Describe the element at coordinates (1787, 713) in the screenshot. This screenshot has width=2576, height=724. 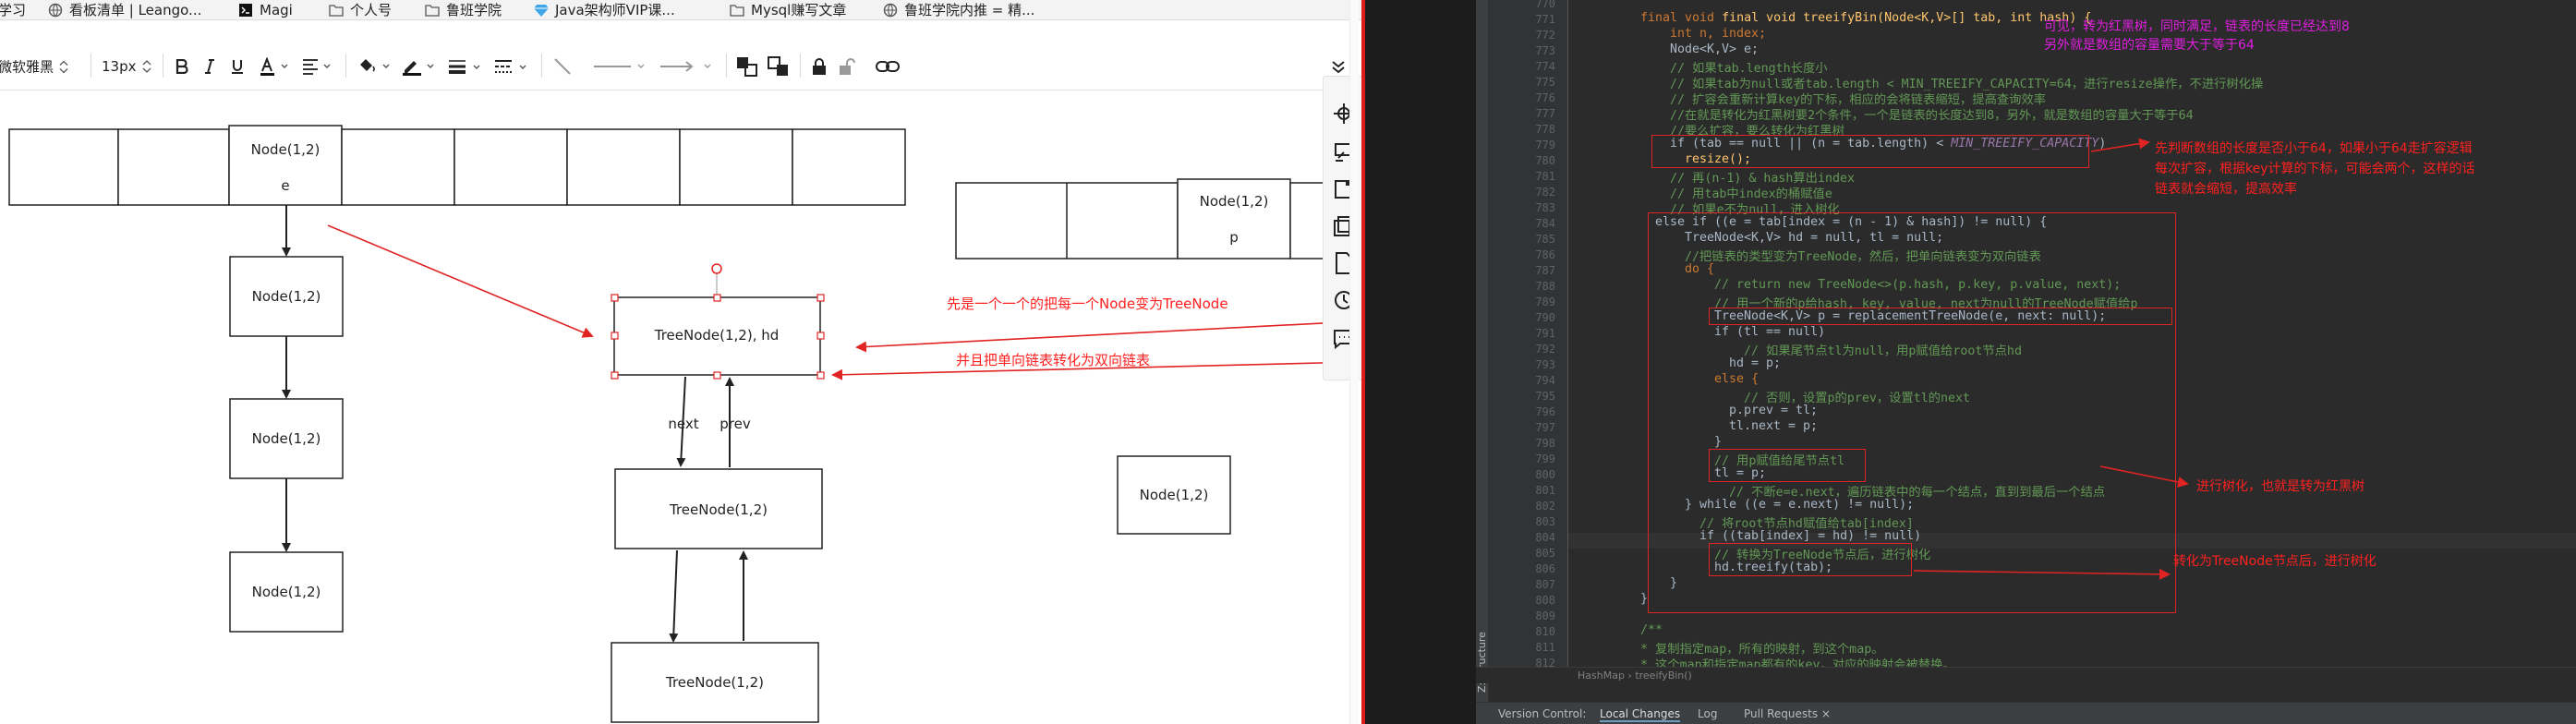
I see `tab-pull-requests: Pull Requests ×` at that location.